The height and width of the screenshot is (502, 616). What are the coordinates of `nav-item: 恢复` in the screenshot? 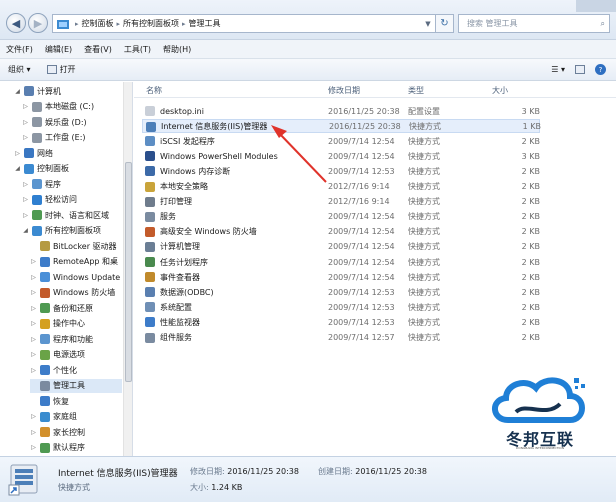 It's located at (76, 401).